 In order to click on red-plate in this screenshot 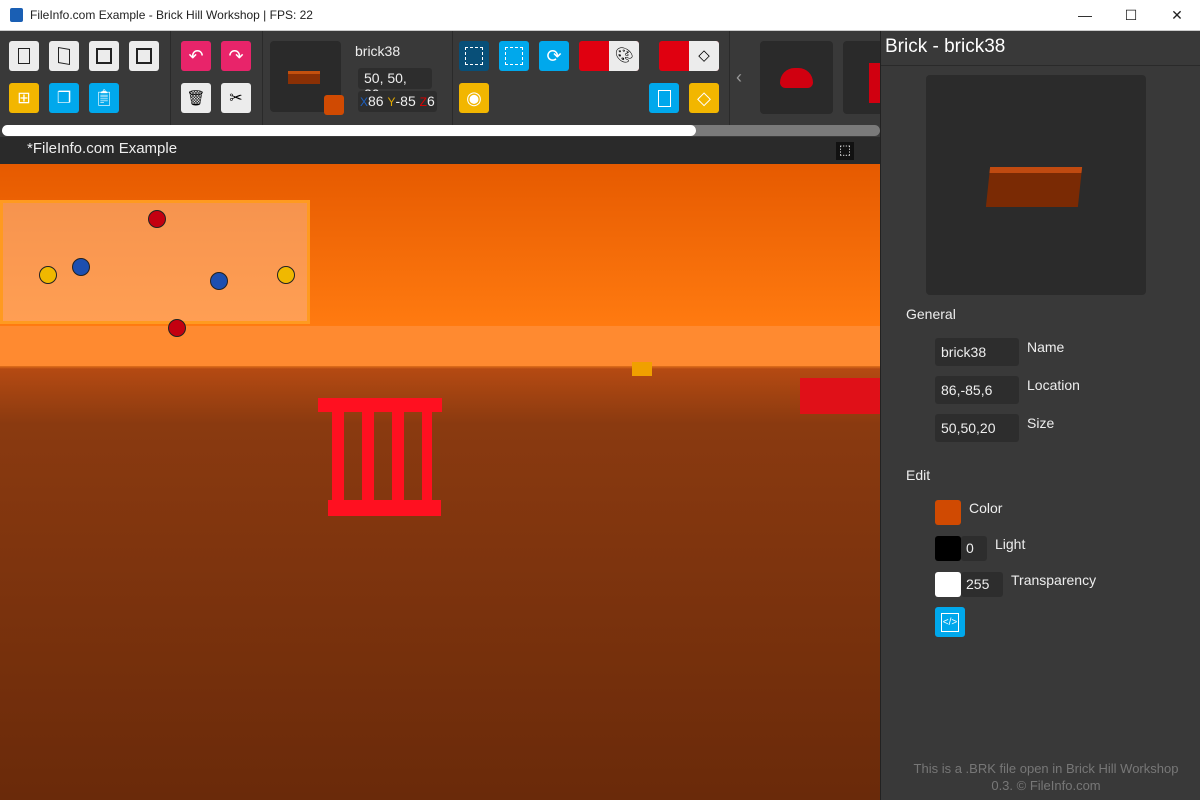, I will do `click(840, 396)`.